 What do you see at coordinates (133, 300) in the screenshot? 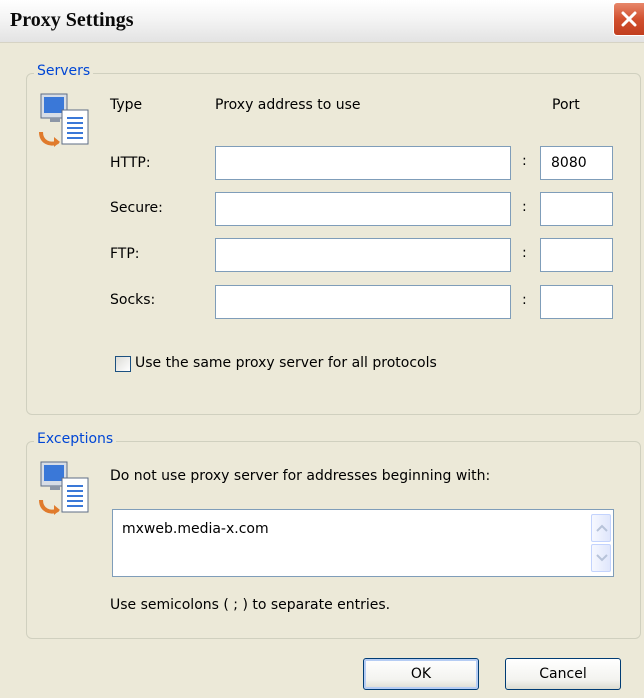
I see `socks-label: Socks:` at bounding box center [133, 300].